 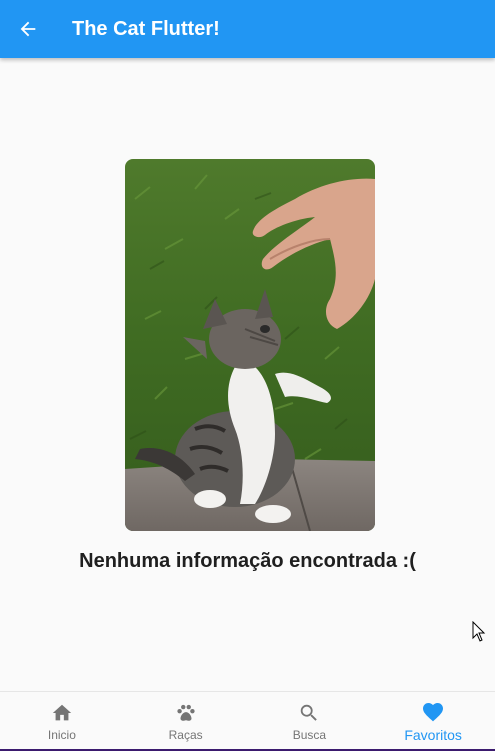 I want to click on bottom-navigation: Inicio Raças Busca Favoritos, so click(x=247, y=720).